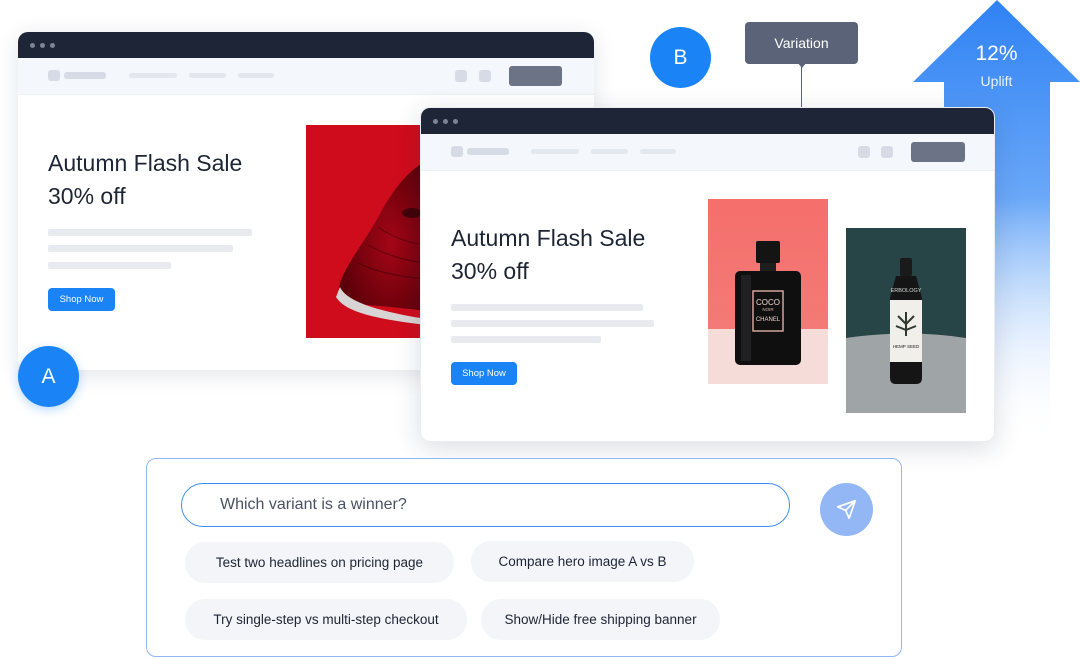 This screenshot has height=657, width=1080. I want to click on perfume-brand: COCO, so click(768, 302).